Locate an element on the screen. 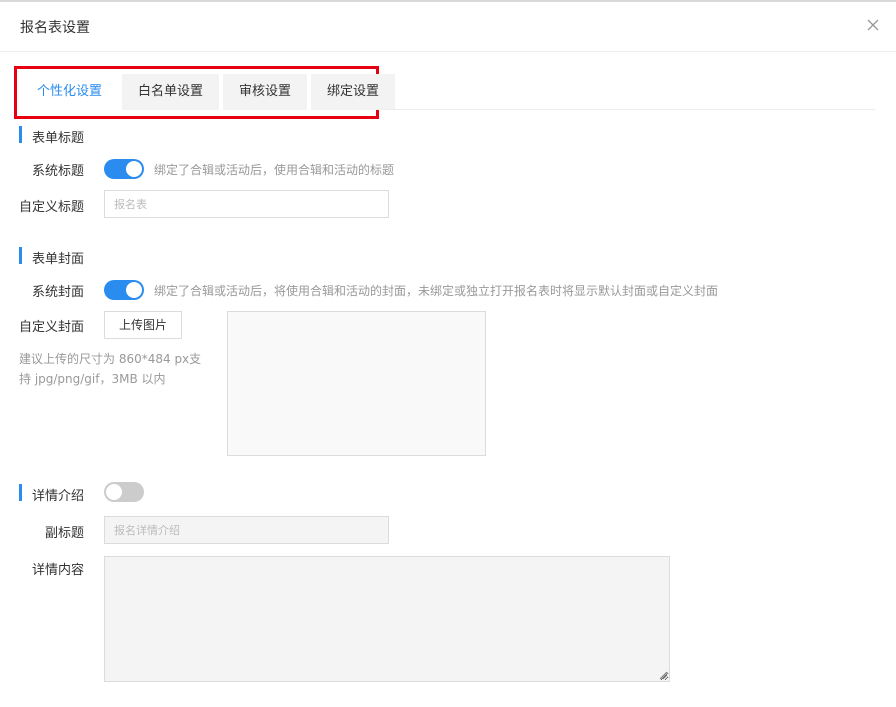  tab-bar-divider is located at coordinates (628, 109).